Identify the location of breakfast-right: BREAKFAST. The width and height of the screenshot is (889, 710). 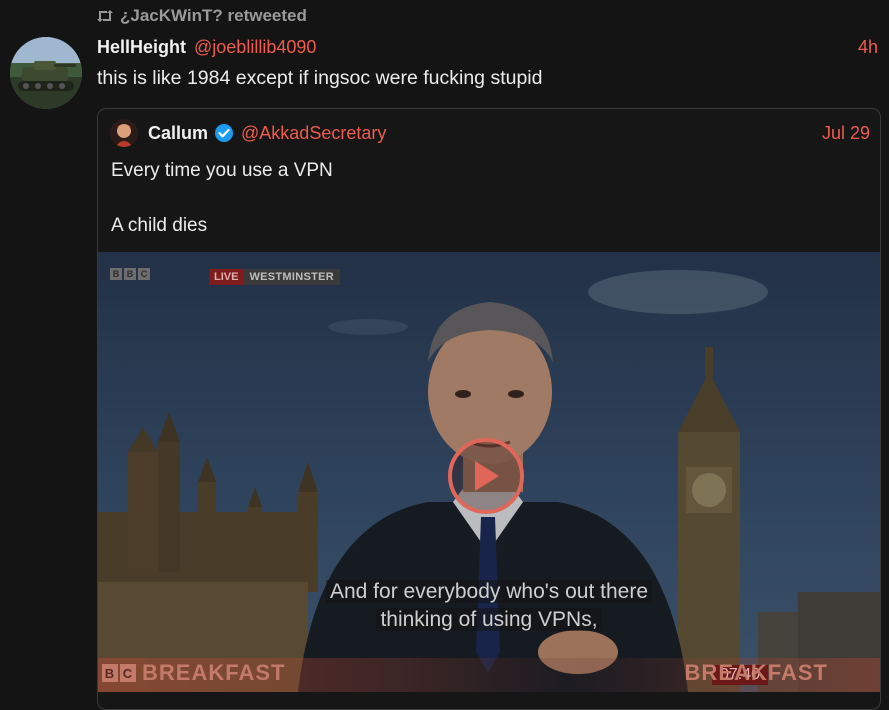
(756, 672).